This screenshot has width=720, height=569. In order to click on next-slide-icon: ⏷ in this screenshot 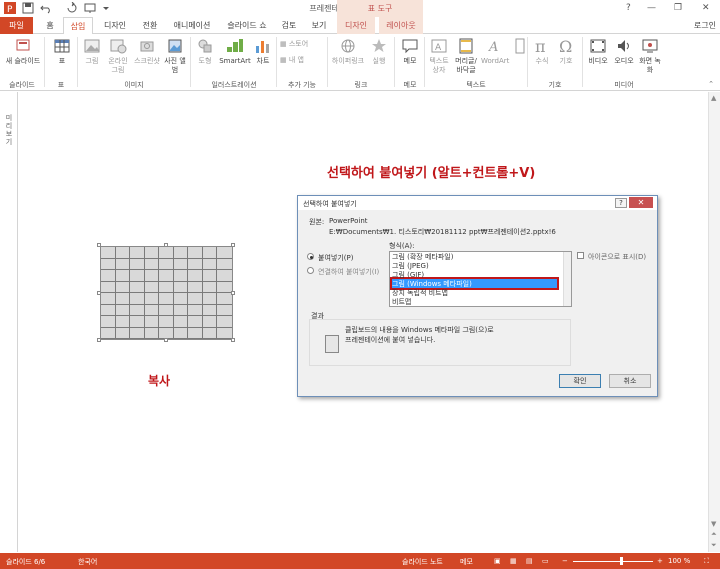, I will do `click(714, 545)`.